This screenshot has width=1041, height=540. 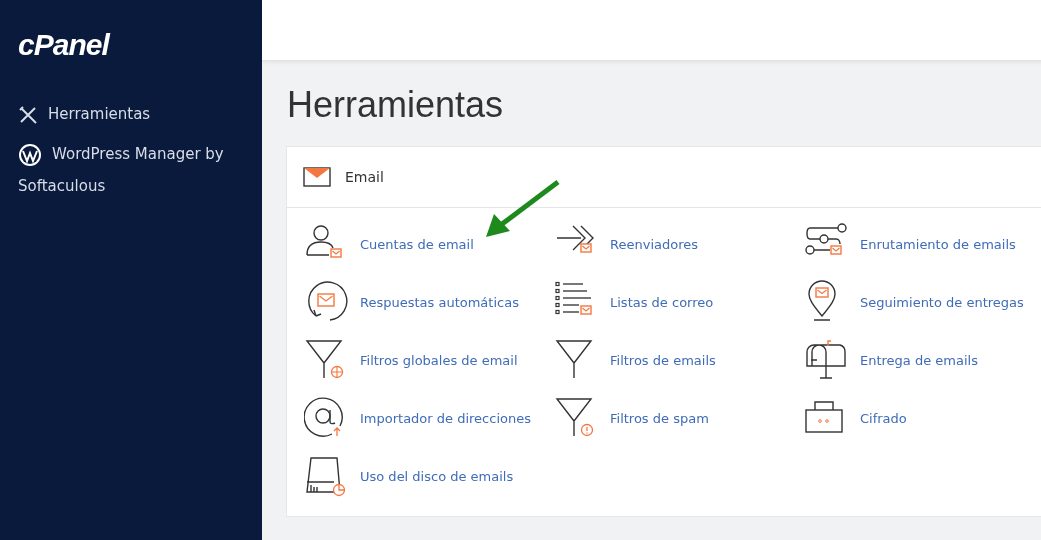 What do you see at coordinates (654, 244) in the screenshot?
I see `tool-link: Reenviadores` at bounding box center [654, 244].